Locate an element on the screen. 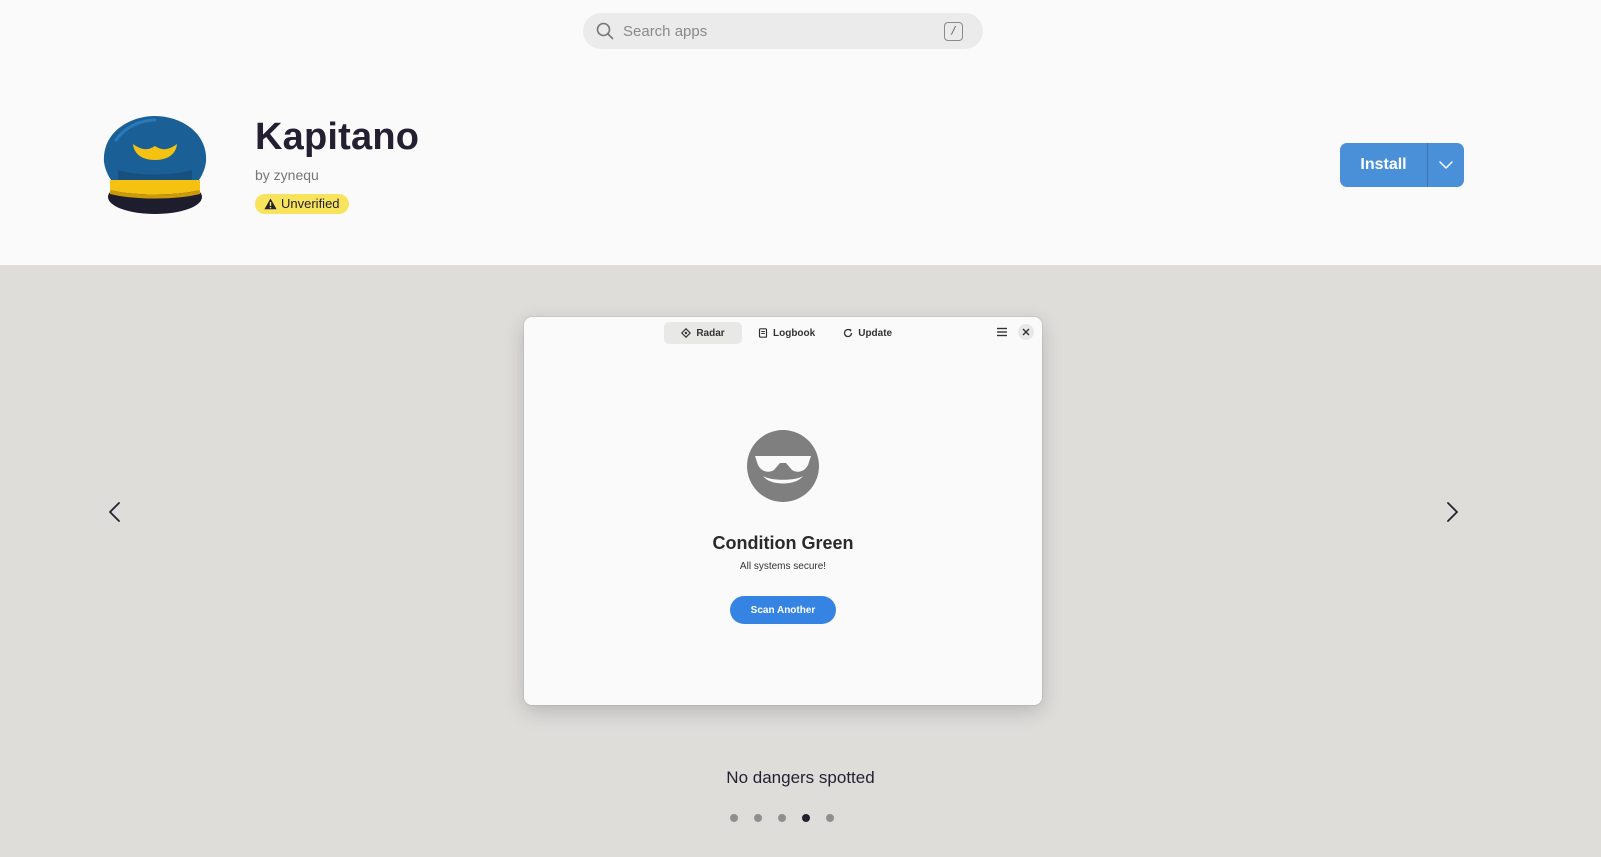 The height and width of the screenshot is (857, 1601). warning-icon is located at coordinates (270, 204).